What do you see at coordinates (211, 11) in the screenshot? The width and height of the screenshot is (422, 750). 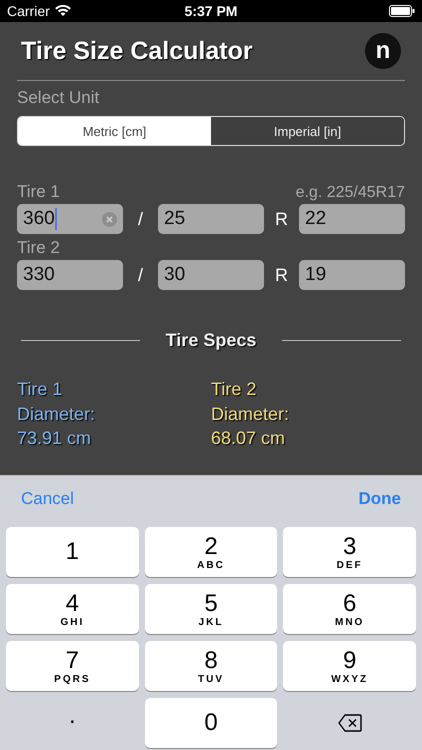 I see `time-label: 5:37 PM` at bounding box center [211, 11].